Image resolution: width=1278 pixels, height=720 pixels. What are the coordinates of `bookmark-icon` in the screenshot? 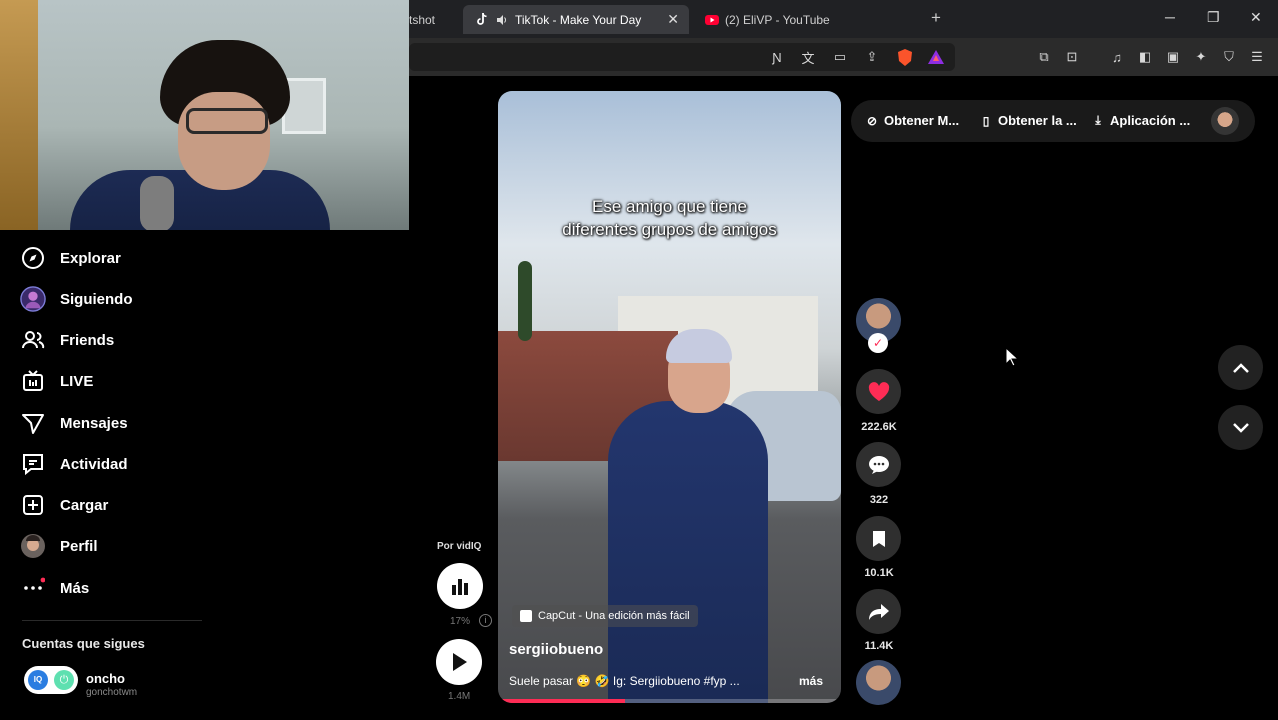 It's located at (878, 538).